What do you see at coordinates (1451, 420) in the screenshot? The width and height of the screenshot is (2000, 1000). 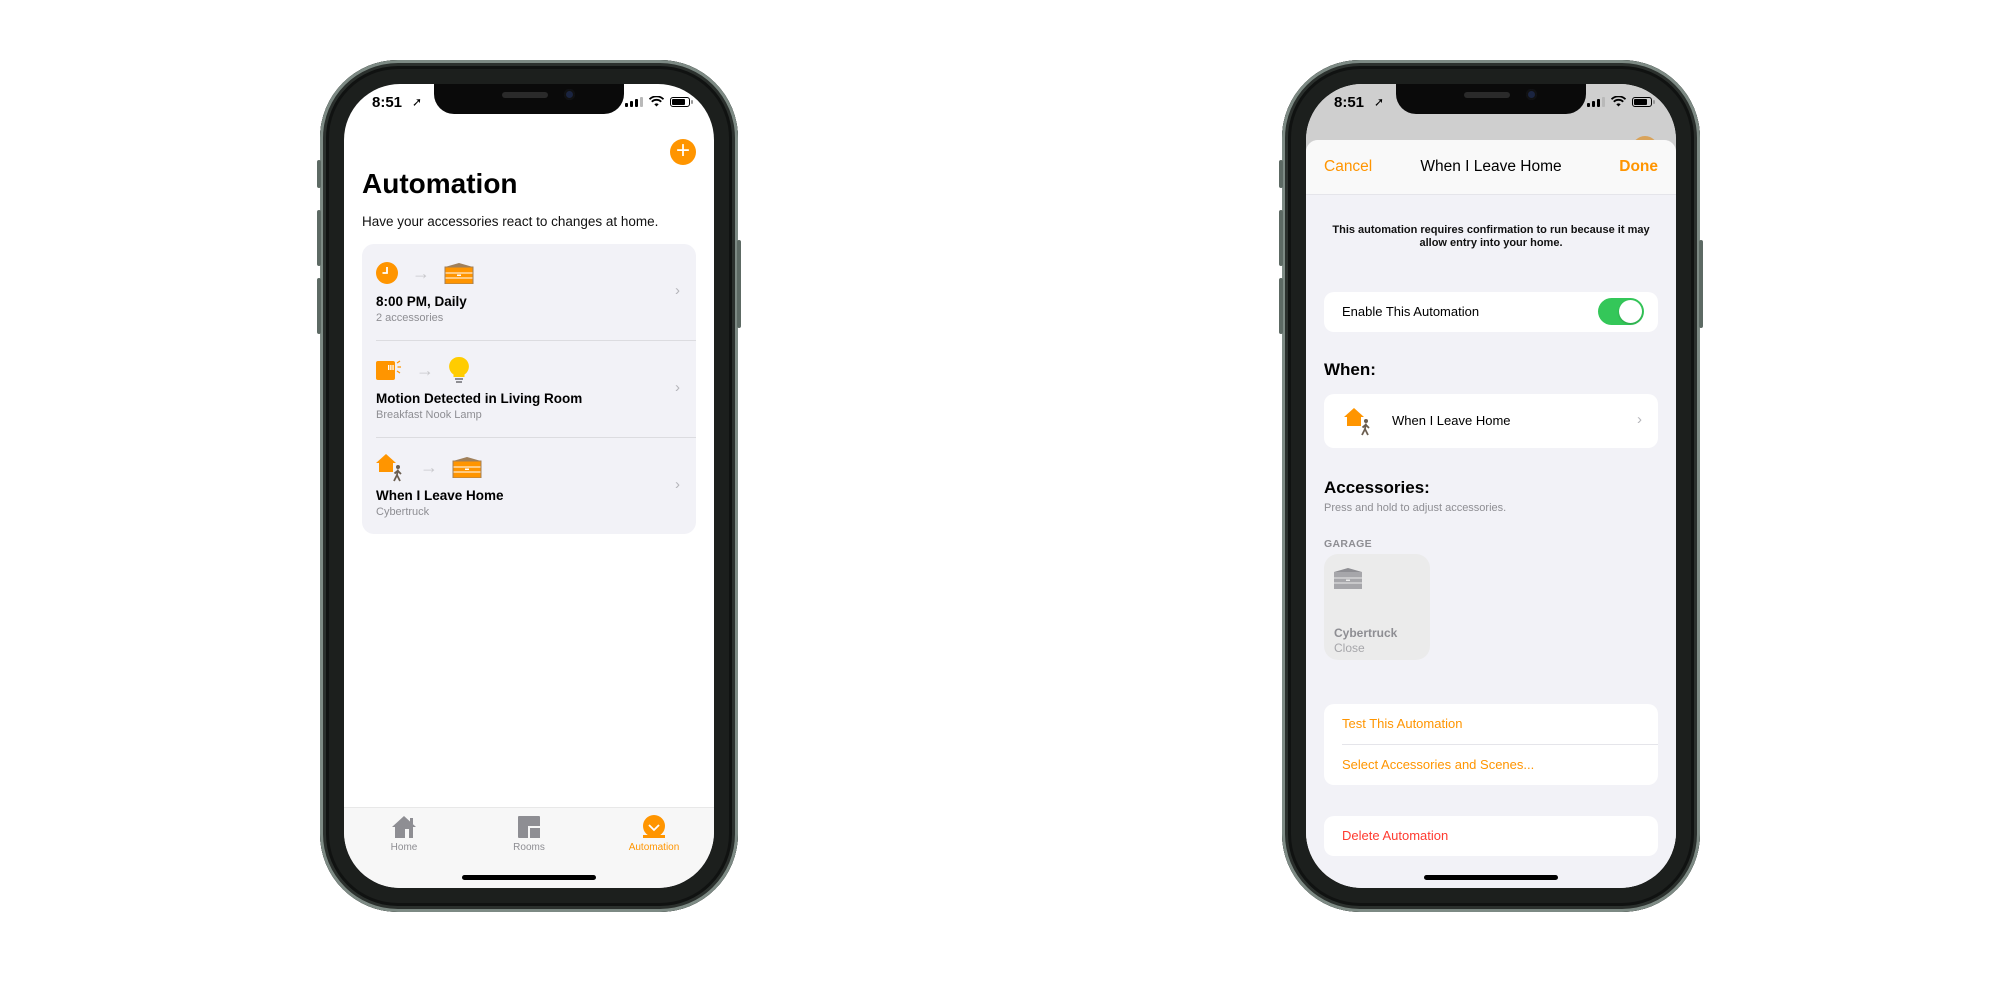 I see `when-trigger-label: When I Leave Home` at bounding box center [1451, 420].